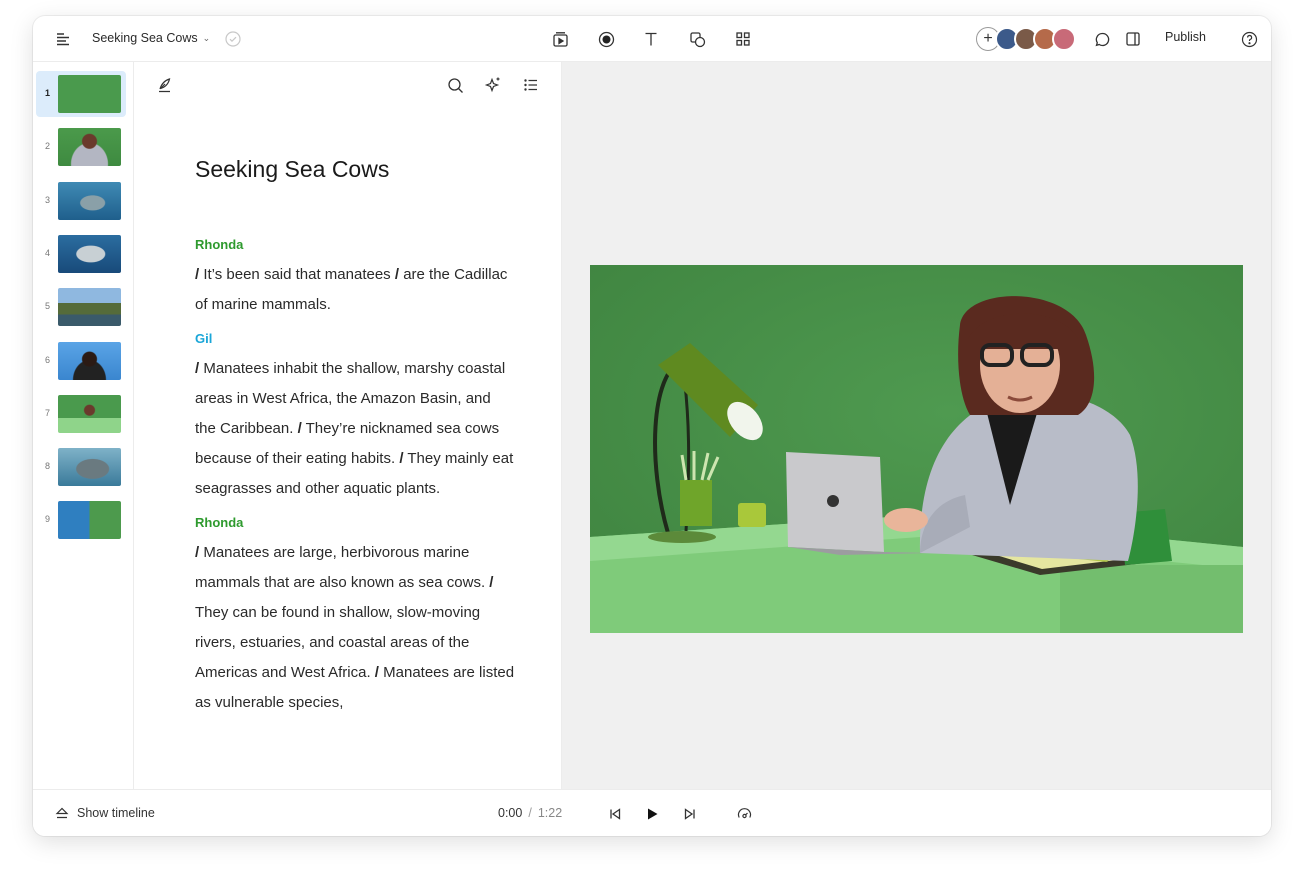 The height and width of the screenshot is (884, 1304). What do you see at coordinates (531, 85) in the screenshot?
I see `list-icon` at bounding box center [531, 85].